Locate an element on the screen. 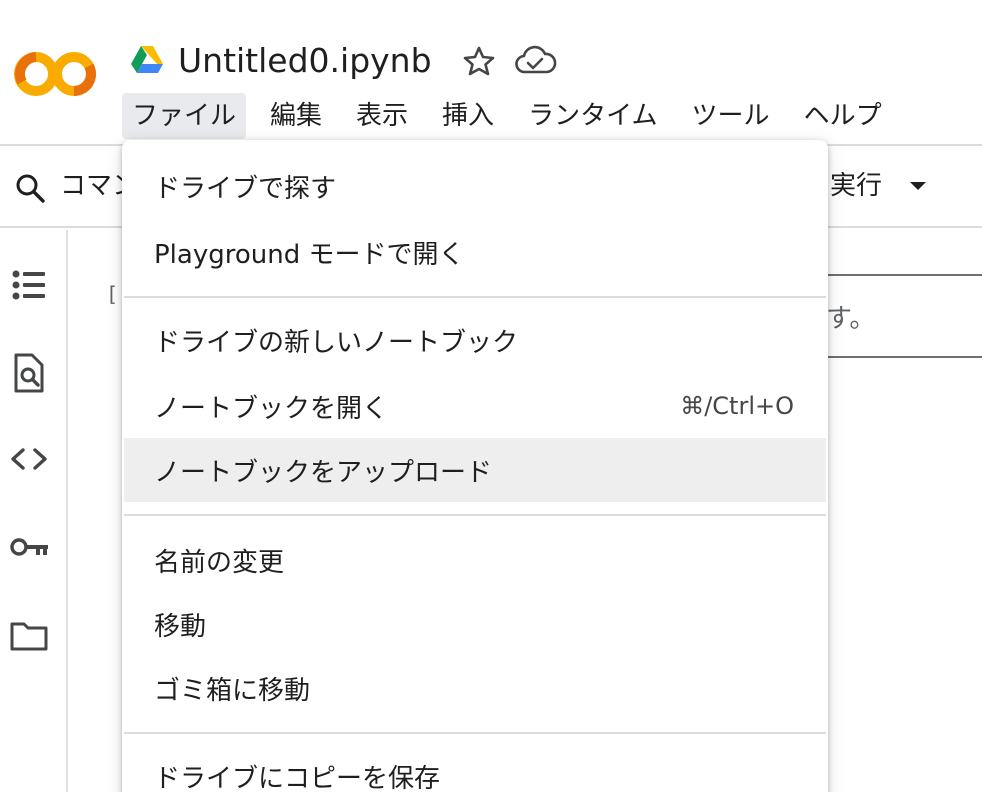 The height and width of the screenshot is (792, 982). menu-item-upload-notebook: ノートブックをアップロード is located at coordinates (475, 470).